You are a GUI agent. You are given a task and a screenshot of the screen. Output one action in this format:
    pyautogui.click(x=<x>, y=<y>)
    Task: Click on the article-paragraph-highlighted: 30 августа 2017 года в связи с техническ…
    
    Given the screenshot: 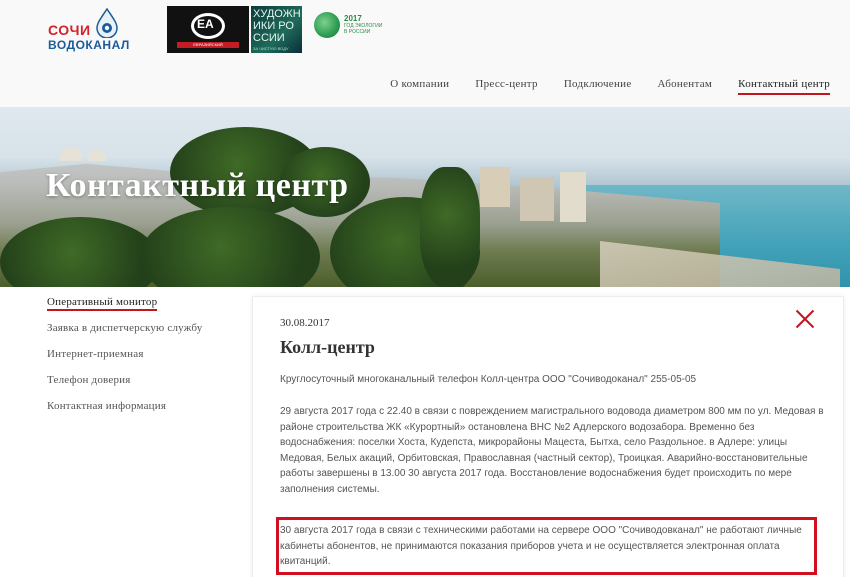 What is the action you would take?
    pyautogui.click(x=541, y=546)
    